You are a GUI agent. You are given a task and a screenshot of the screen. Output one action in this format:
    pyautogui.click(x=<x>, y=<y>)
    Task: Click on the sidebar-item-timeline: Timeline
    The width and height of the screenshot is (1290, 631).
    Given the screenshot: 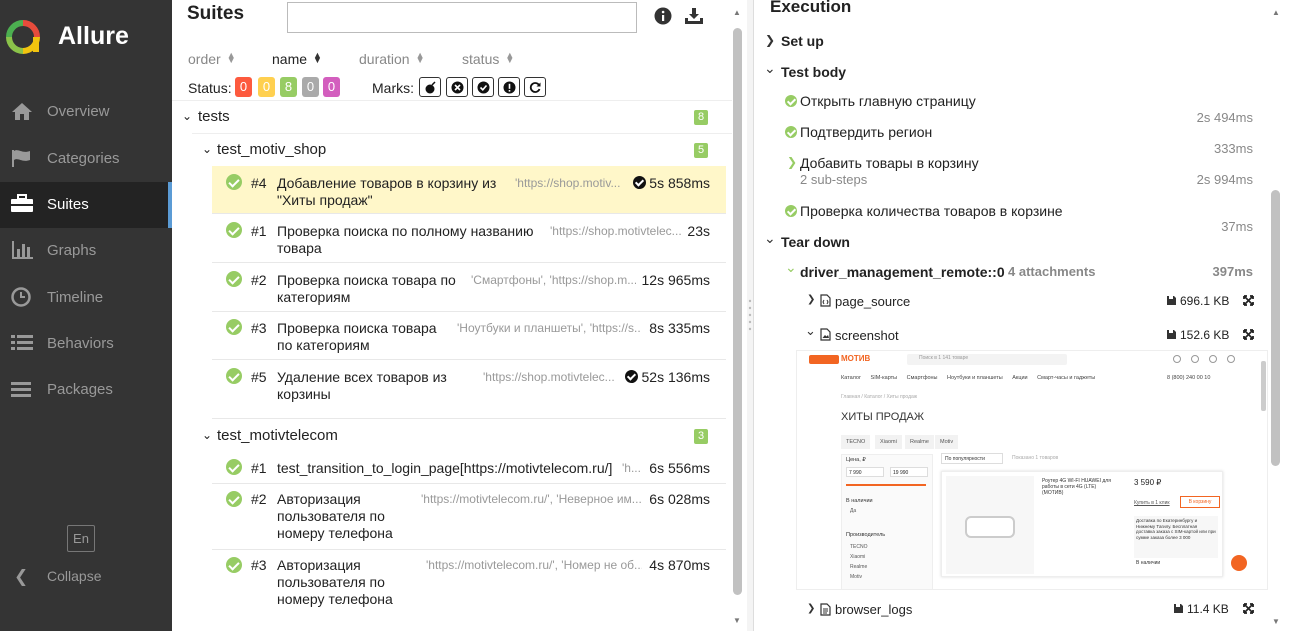 What is the action you would take?
    pyautogui.click(x=86, y=298)
    